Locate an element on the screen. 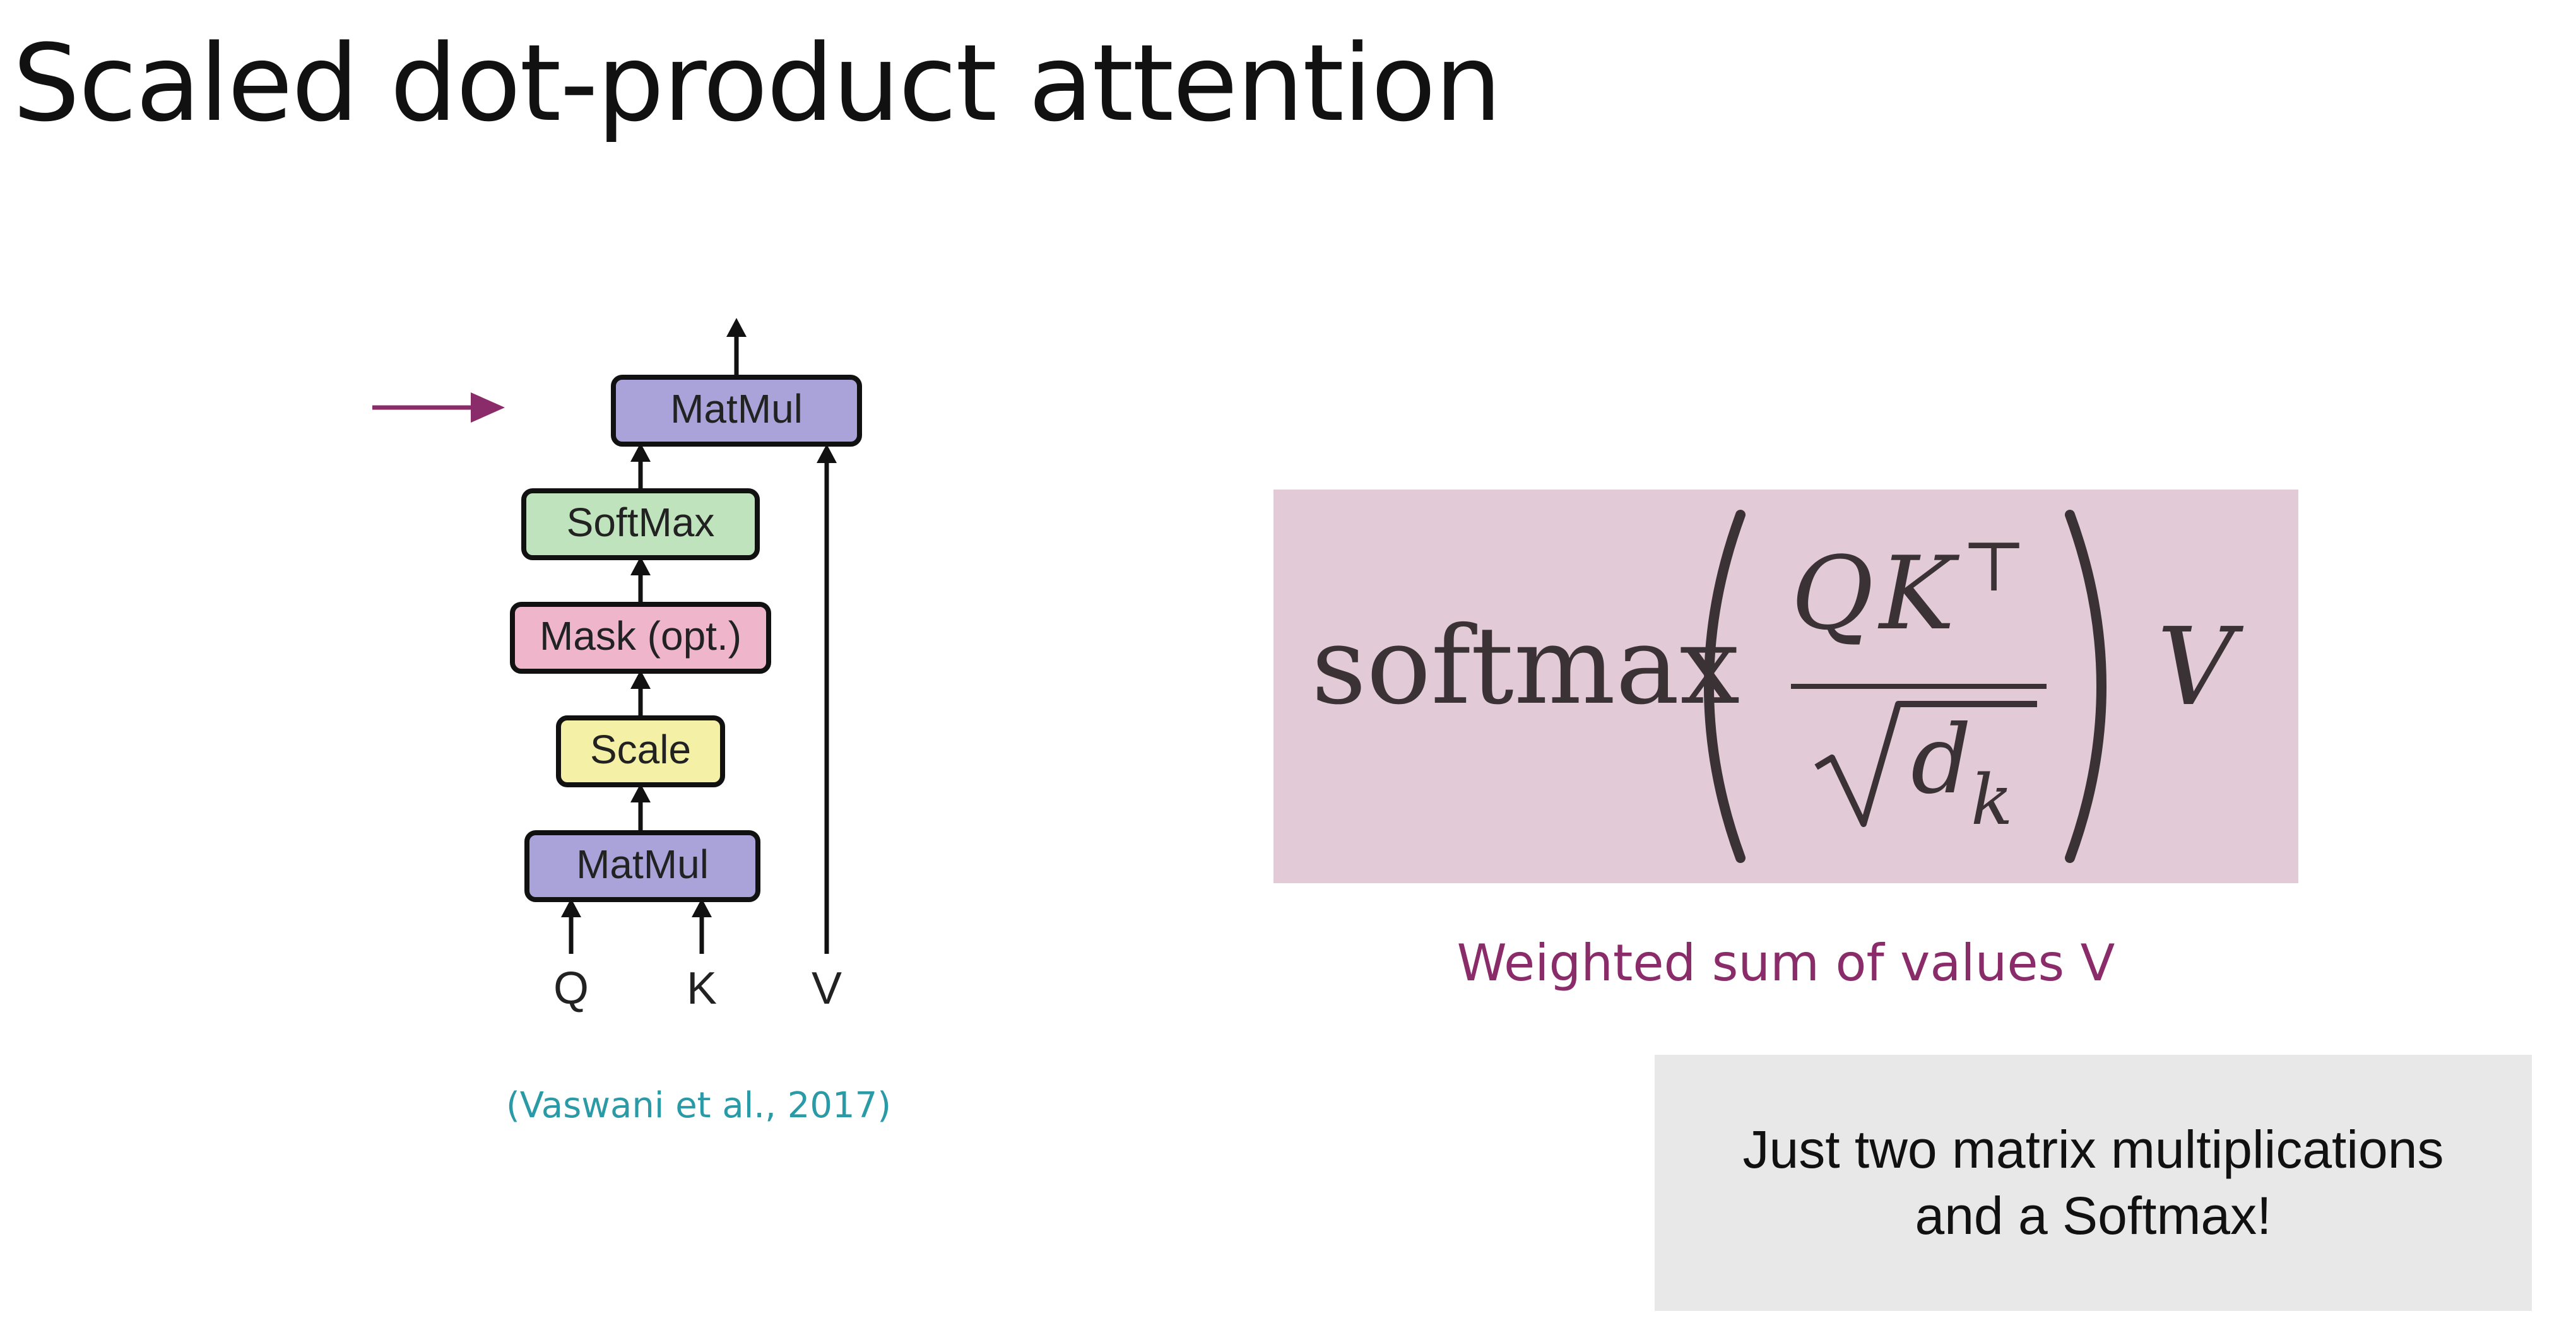 This screenshot has width=2576, height=1321. formula-caption: Weighted sum of values V is located at coordinates (1785, 963).